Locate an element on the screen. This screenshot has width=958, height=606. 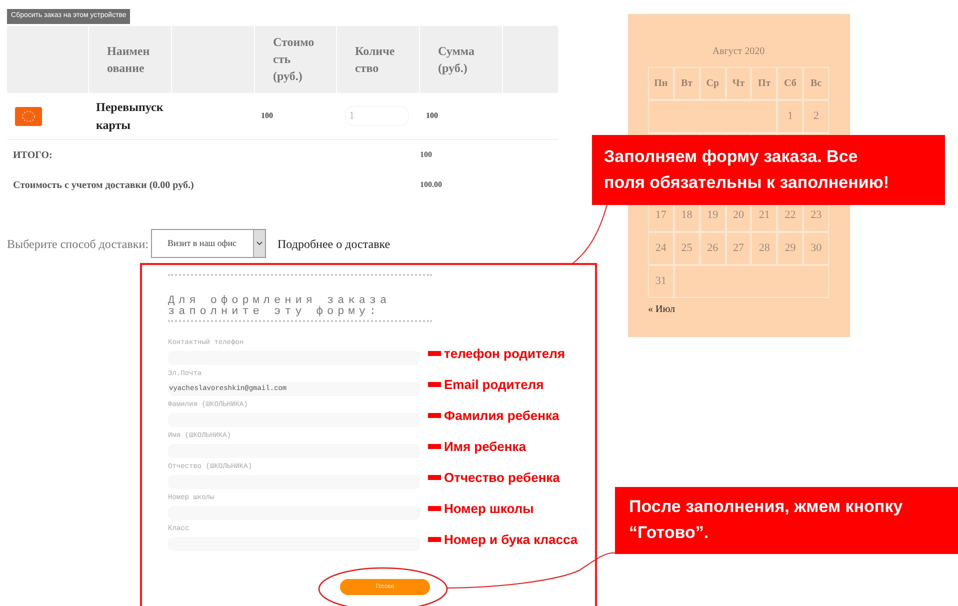
calendar-day: 20 is located at coordinates (738, 215).